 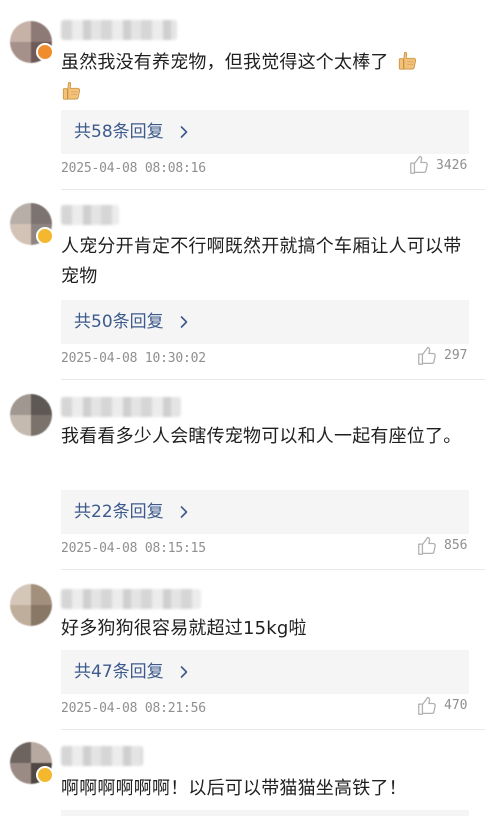 What do you see at coordinates (265, 132) in the screenshot?
I see `view-replies-button: 共58条回复` at bounding box center [265, 132].